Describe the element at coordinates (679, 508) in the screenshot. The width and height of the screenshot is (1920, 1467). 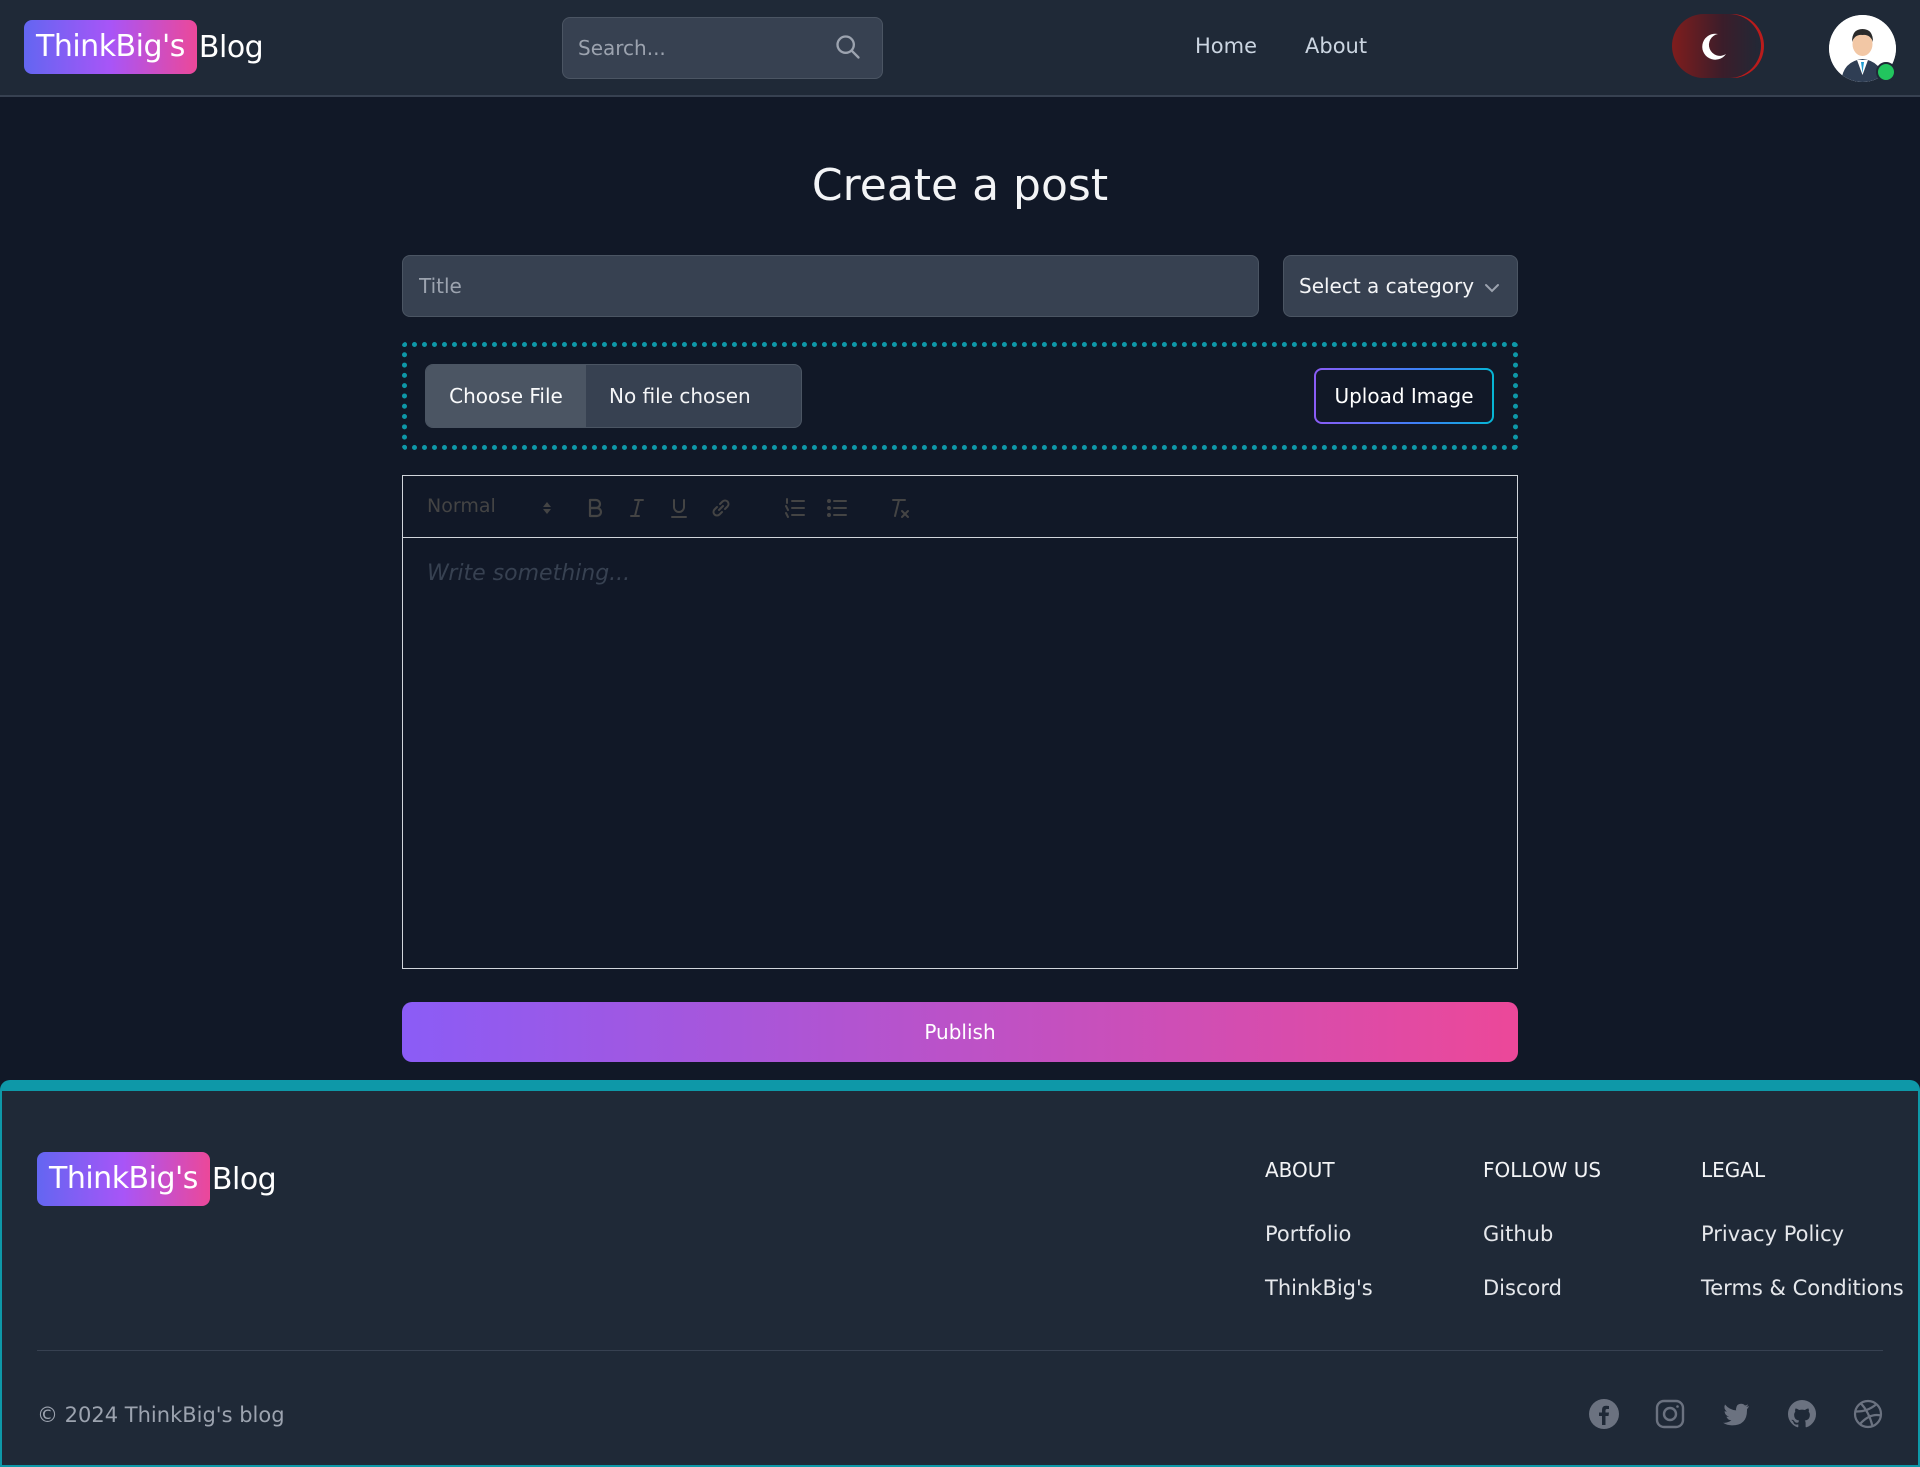
I see `underline-icon` at that location.